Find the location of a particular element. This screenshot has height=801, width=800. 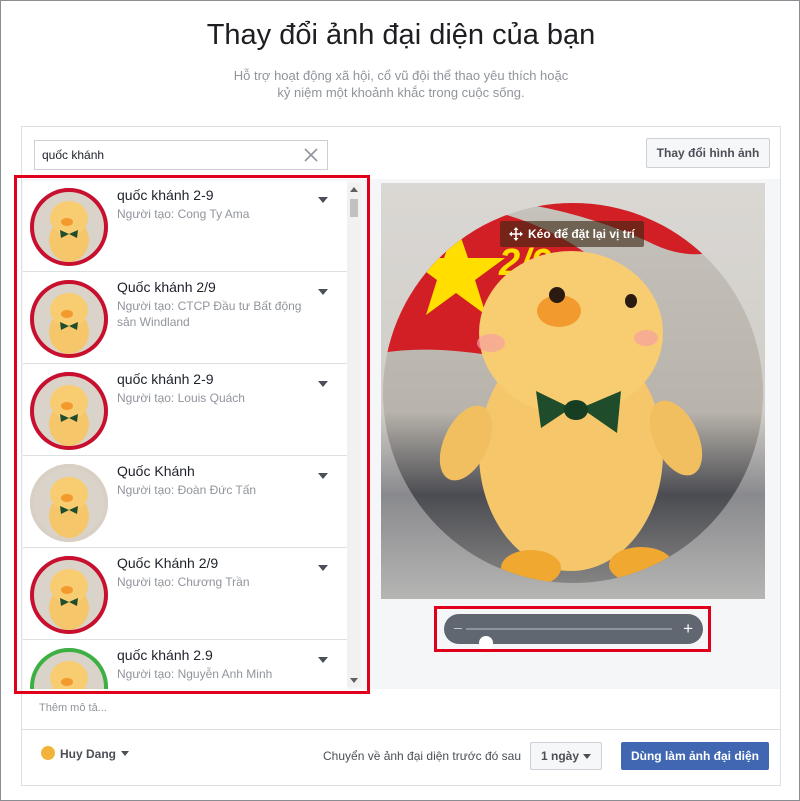

user-avatar-icon is located at coordinates (48, 753).